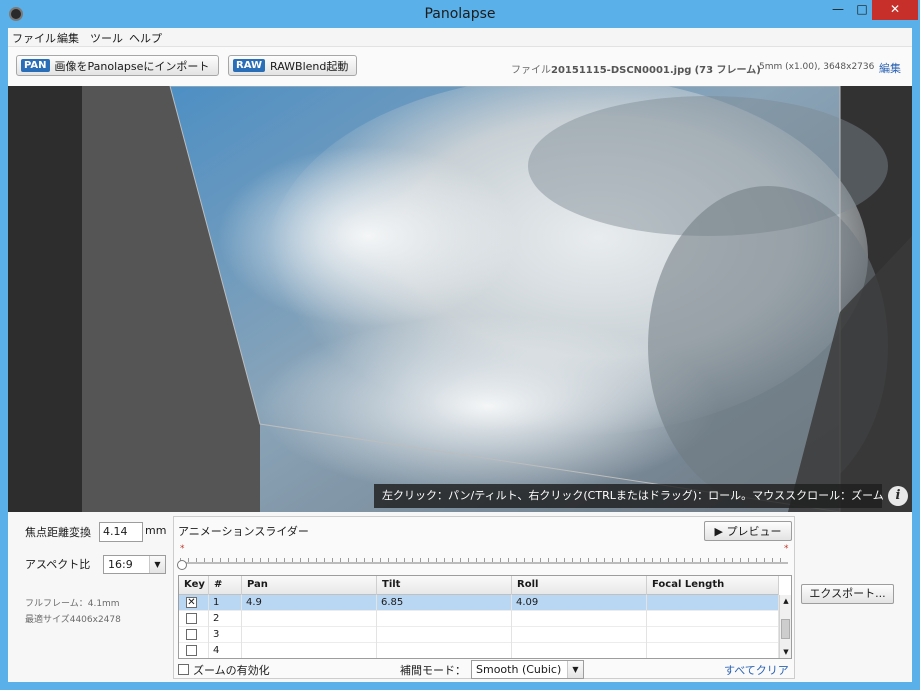  I want to click on table-row: 4, so click(479, 650).